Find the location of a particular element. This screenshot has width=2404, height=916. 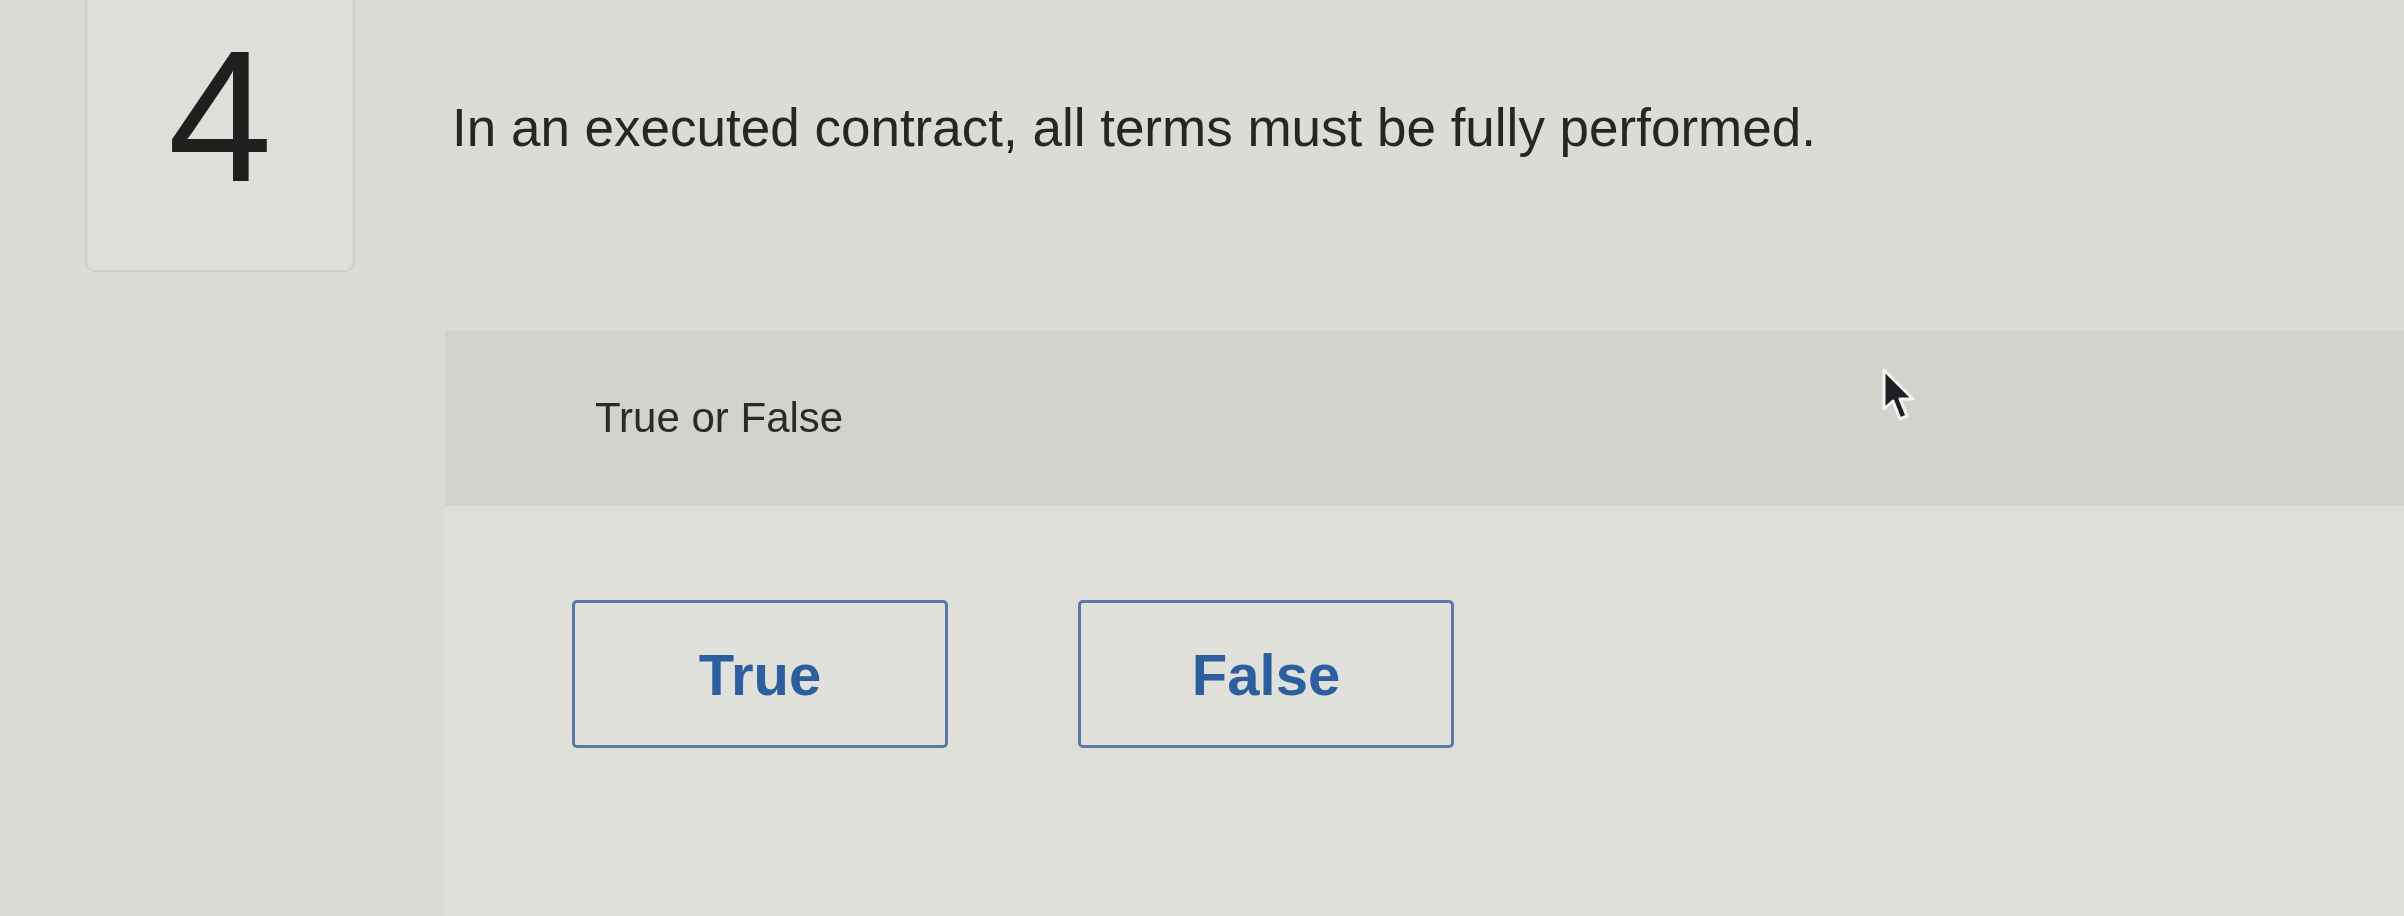

question-number: 4 is located at coordinates (220, 117).